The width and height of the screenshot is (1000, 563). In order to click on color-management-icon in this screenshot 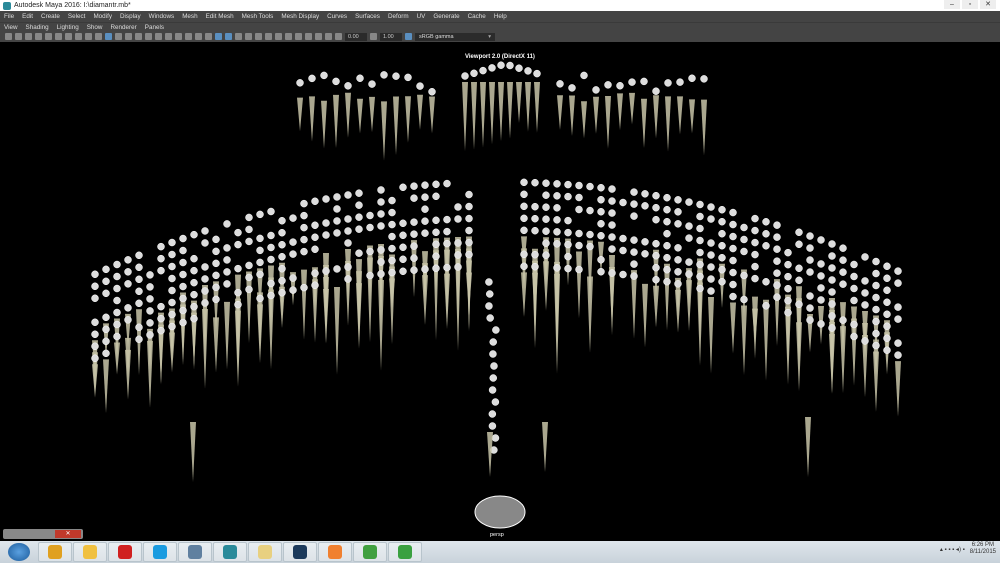, I will do `click(408, 36)`.